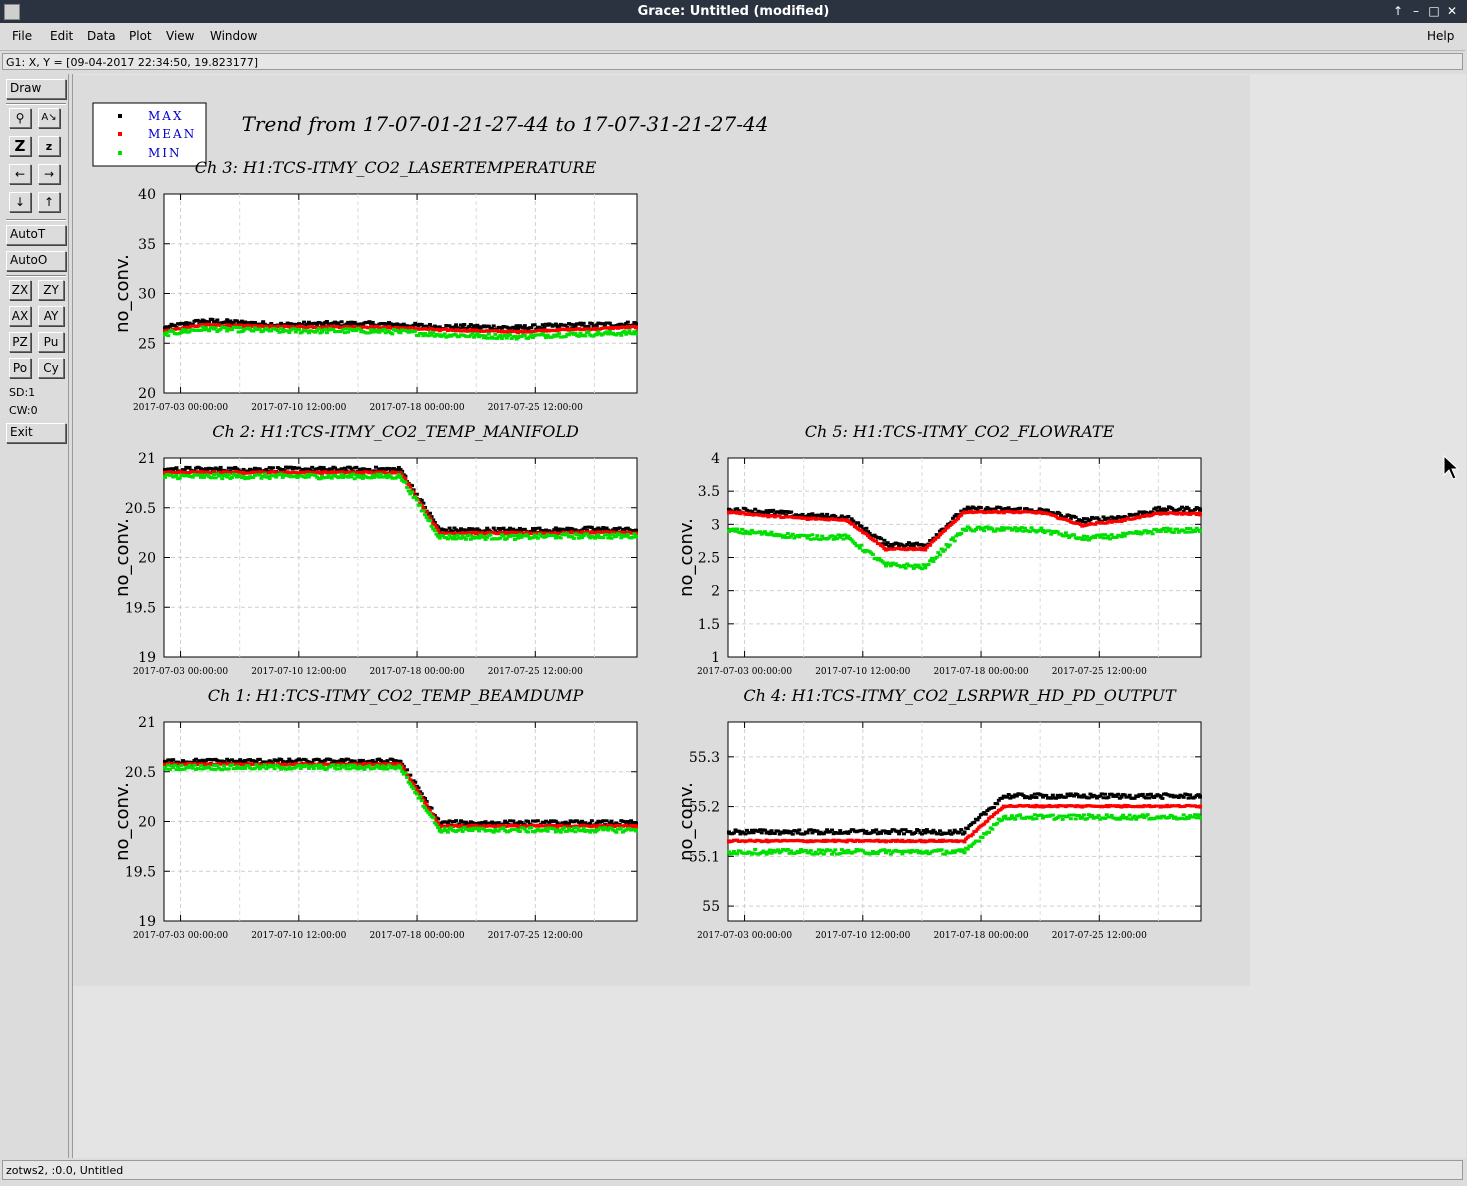  What do you see at coordinates (709, 492) in the screenshot?
I see `y-tick-label: 3.5` at bounding box center [709, 492].